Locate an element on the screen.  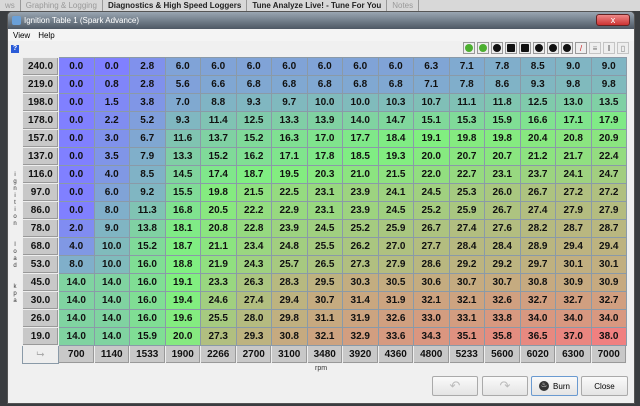
rpm-header: 6020 is located at coordinates (537, 354).